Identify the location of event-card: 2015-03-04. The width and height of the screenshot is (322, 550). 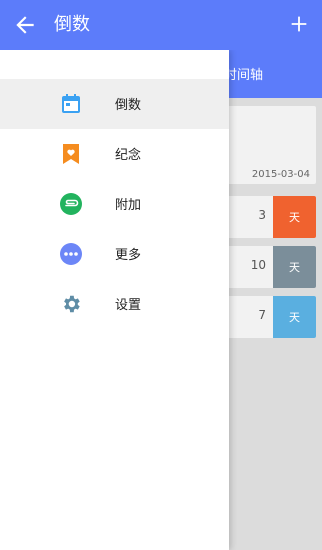
(270, 145).